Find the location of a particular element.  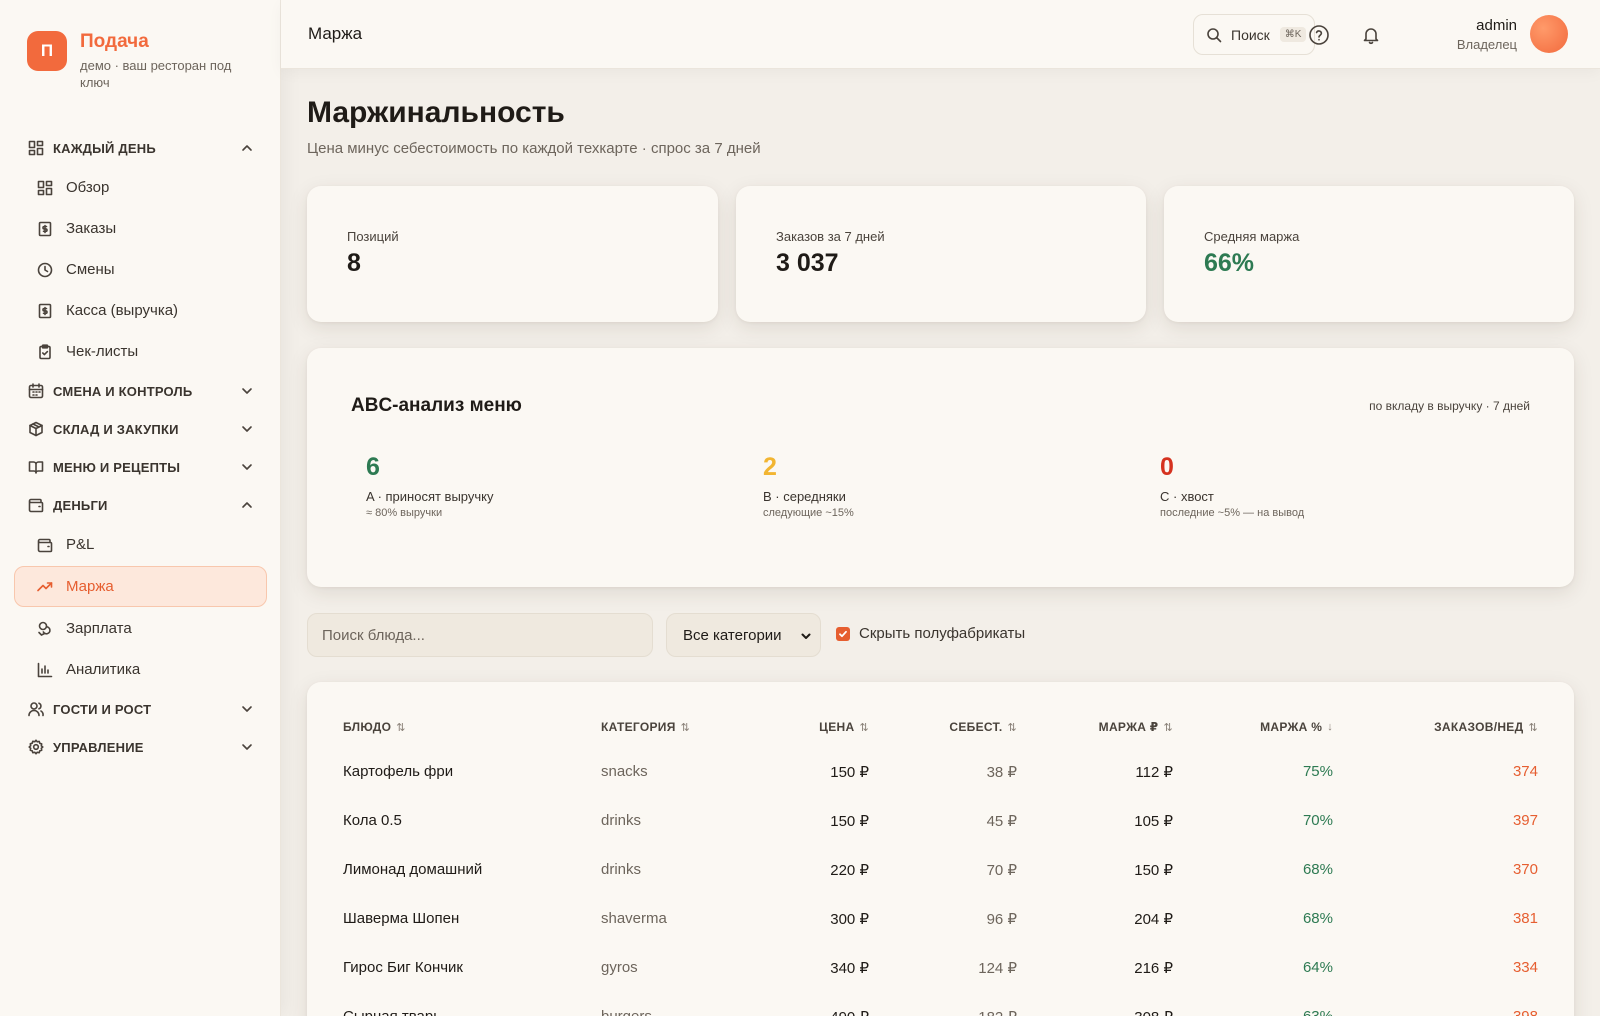

header-title: Маржа is located at coordinates (335, 33).